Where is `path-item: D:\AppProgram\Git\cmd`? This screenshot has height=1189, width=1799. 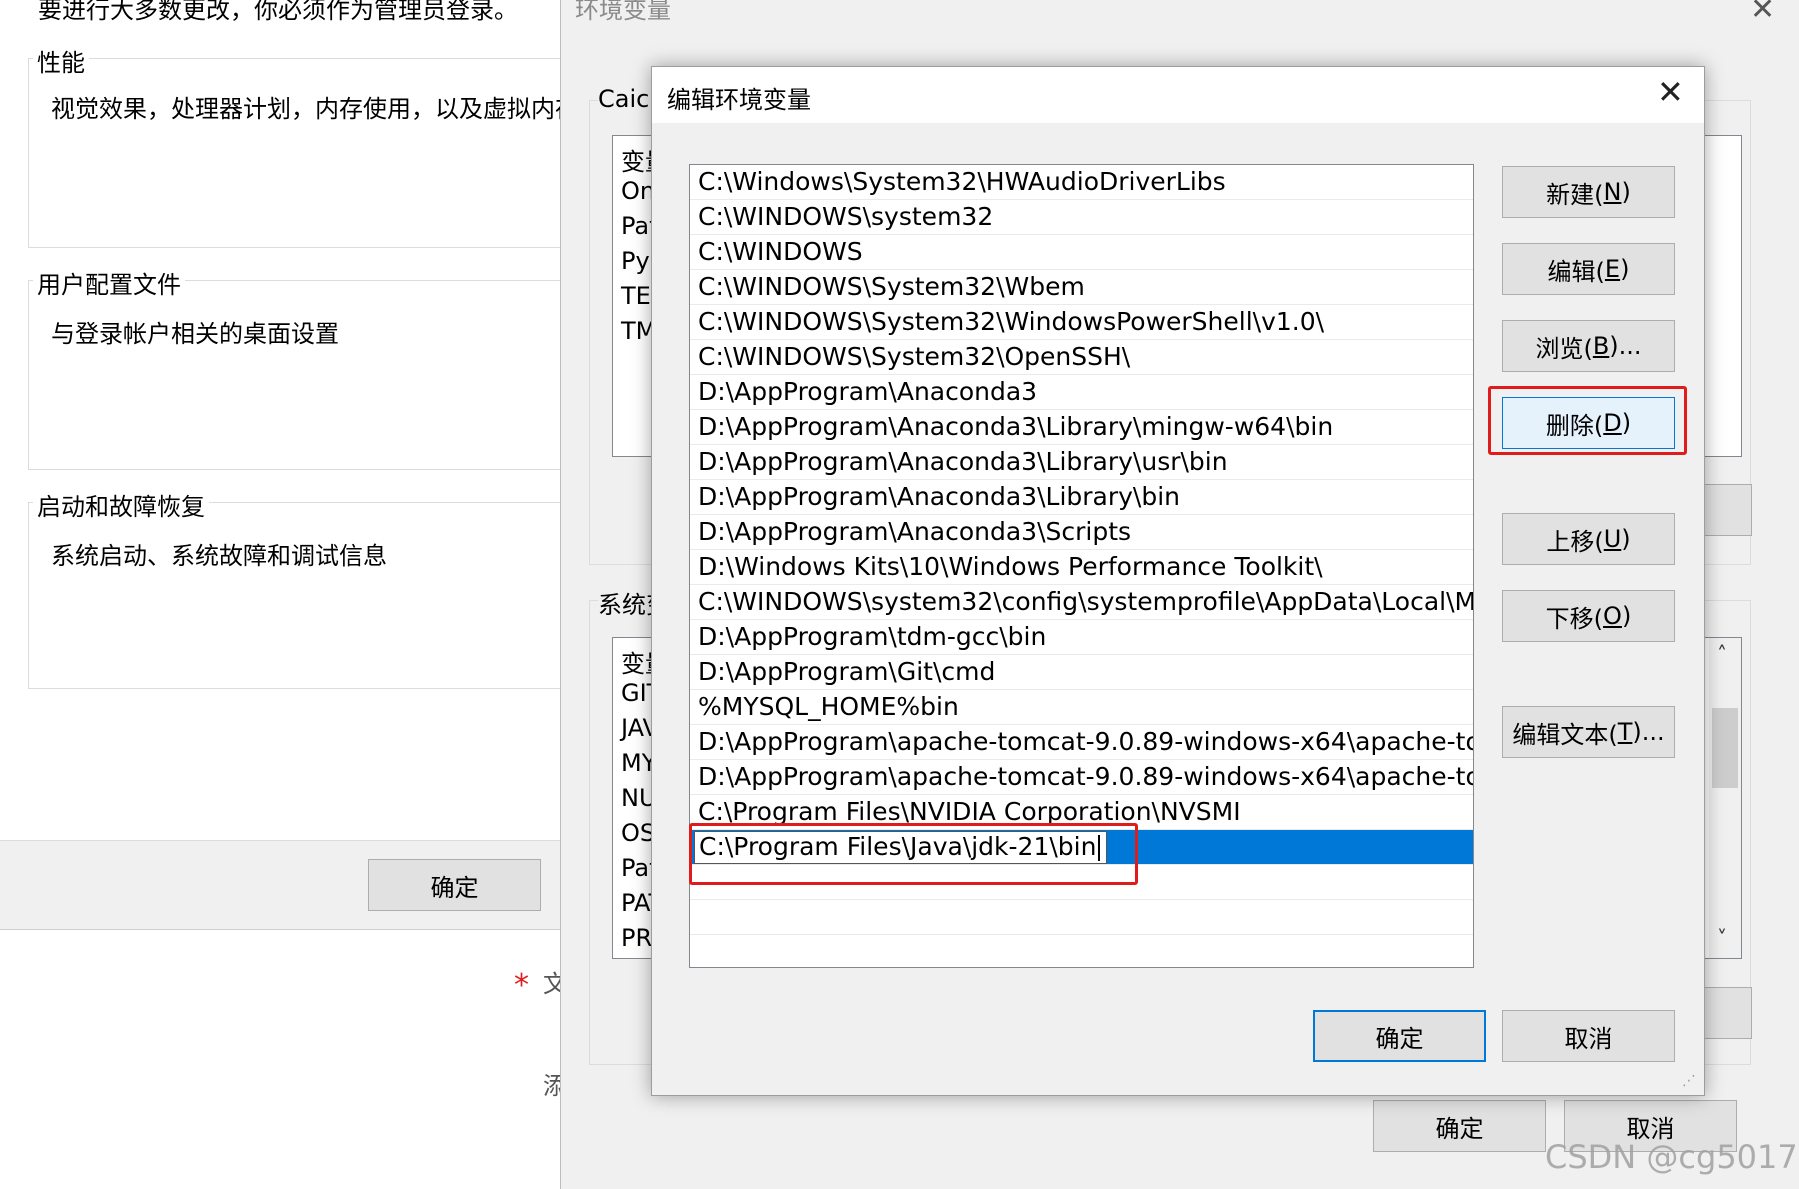
path-item: D:\AppProgram\Git\cmd is located at coordinates (1081, 672).